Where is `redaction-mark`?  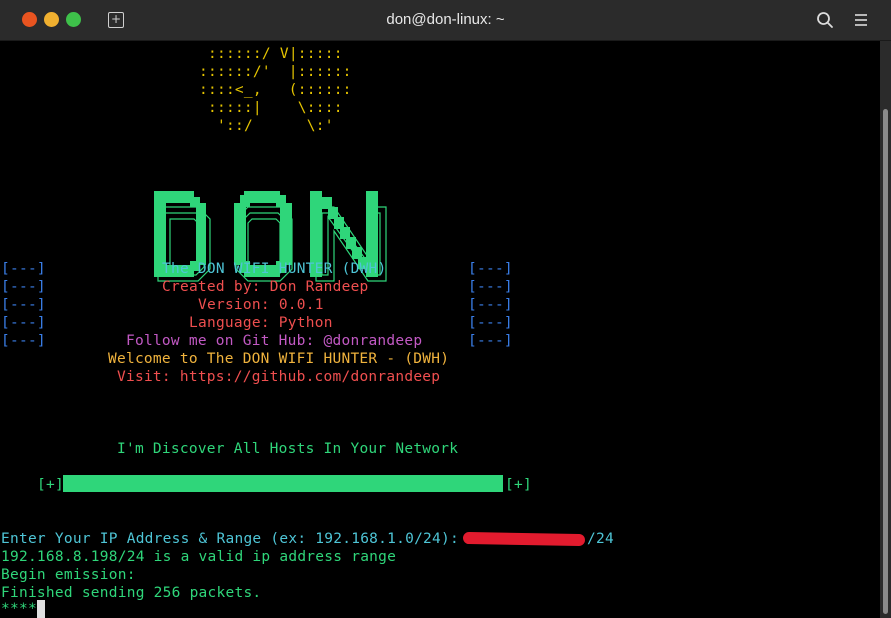 redaction-mark is located at coordinates (524, 539).